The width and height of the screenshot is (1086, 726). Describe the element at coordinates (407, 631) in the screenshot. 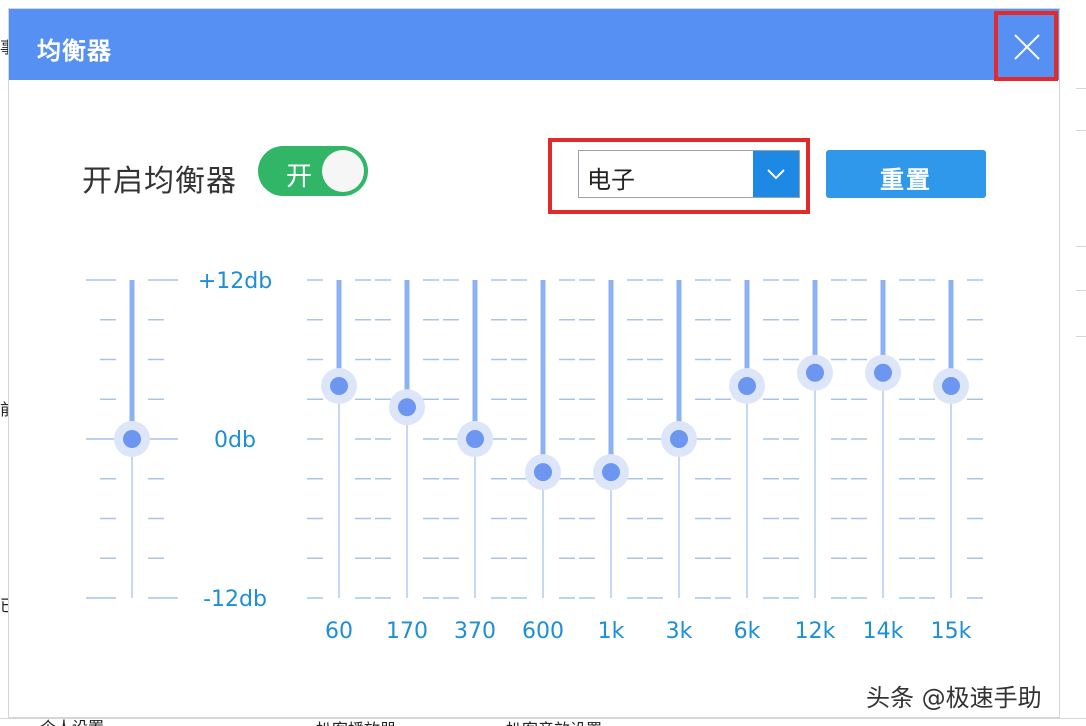

I see `band-label: 170` at that location.